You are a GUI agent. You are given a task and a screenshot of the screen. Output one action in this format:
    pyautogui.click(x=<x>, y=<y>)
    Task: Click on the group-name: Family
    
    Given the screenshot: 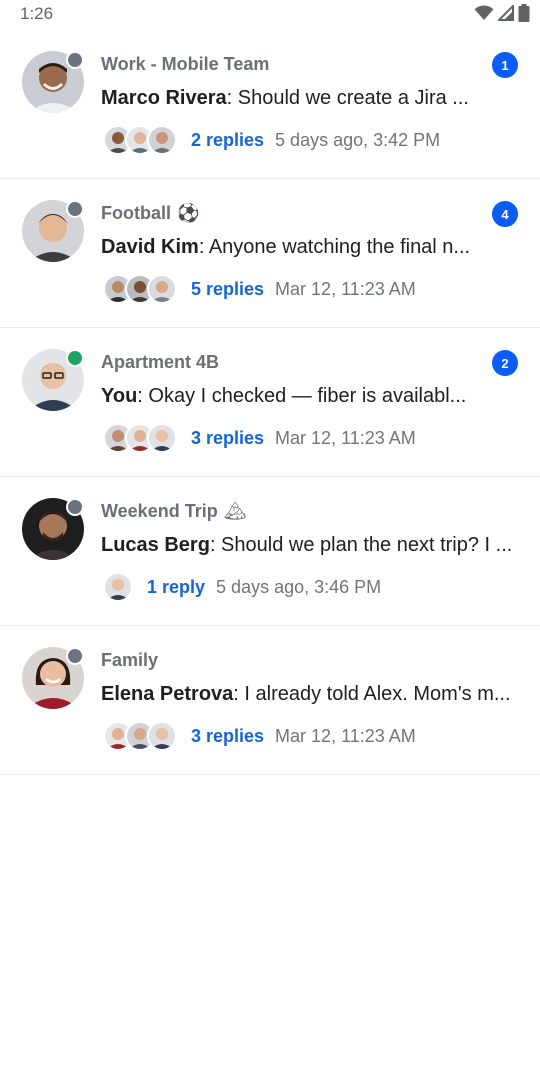 What is the action you would take?
    pyautogui.click(x=129, y=660)
    